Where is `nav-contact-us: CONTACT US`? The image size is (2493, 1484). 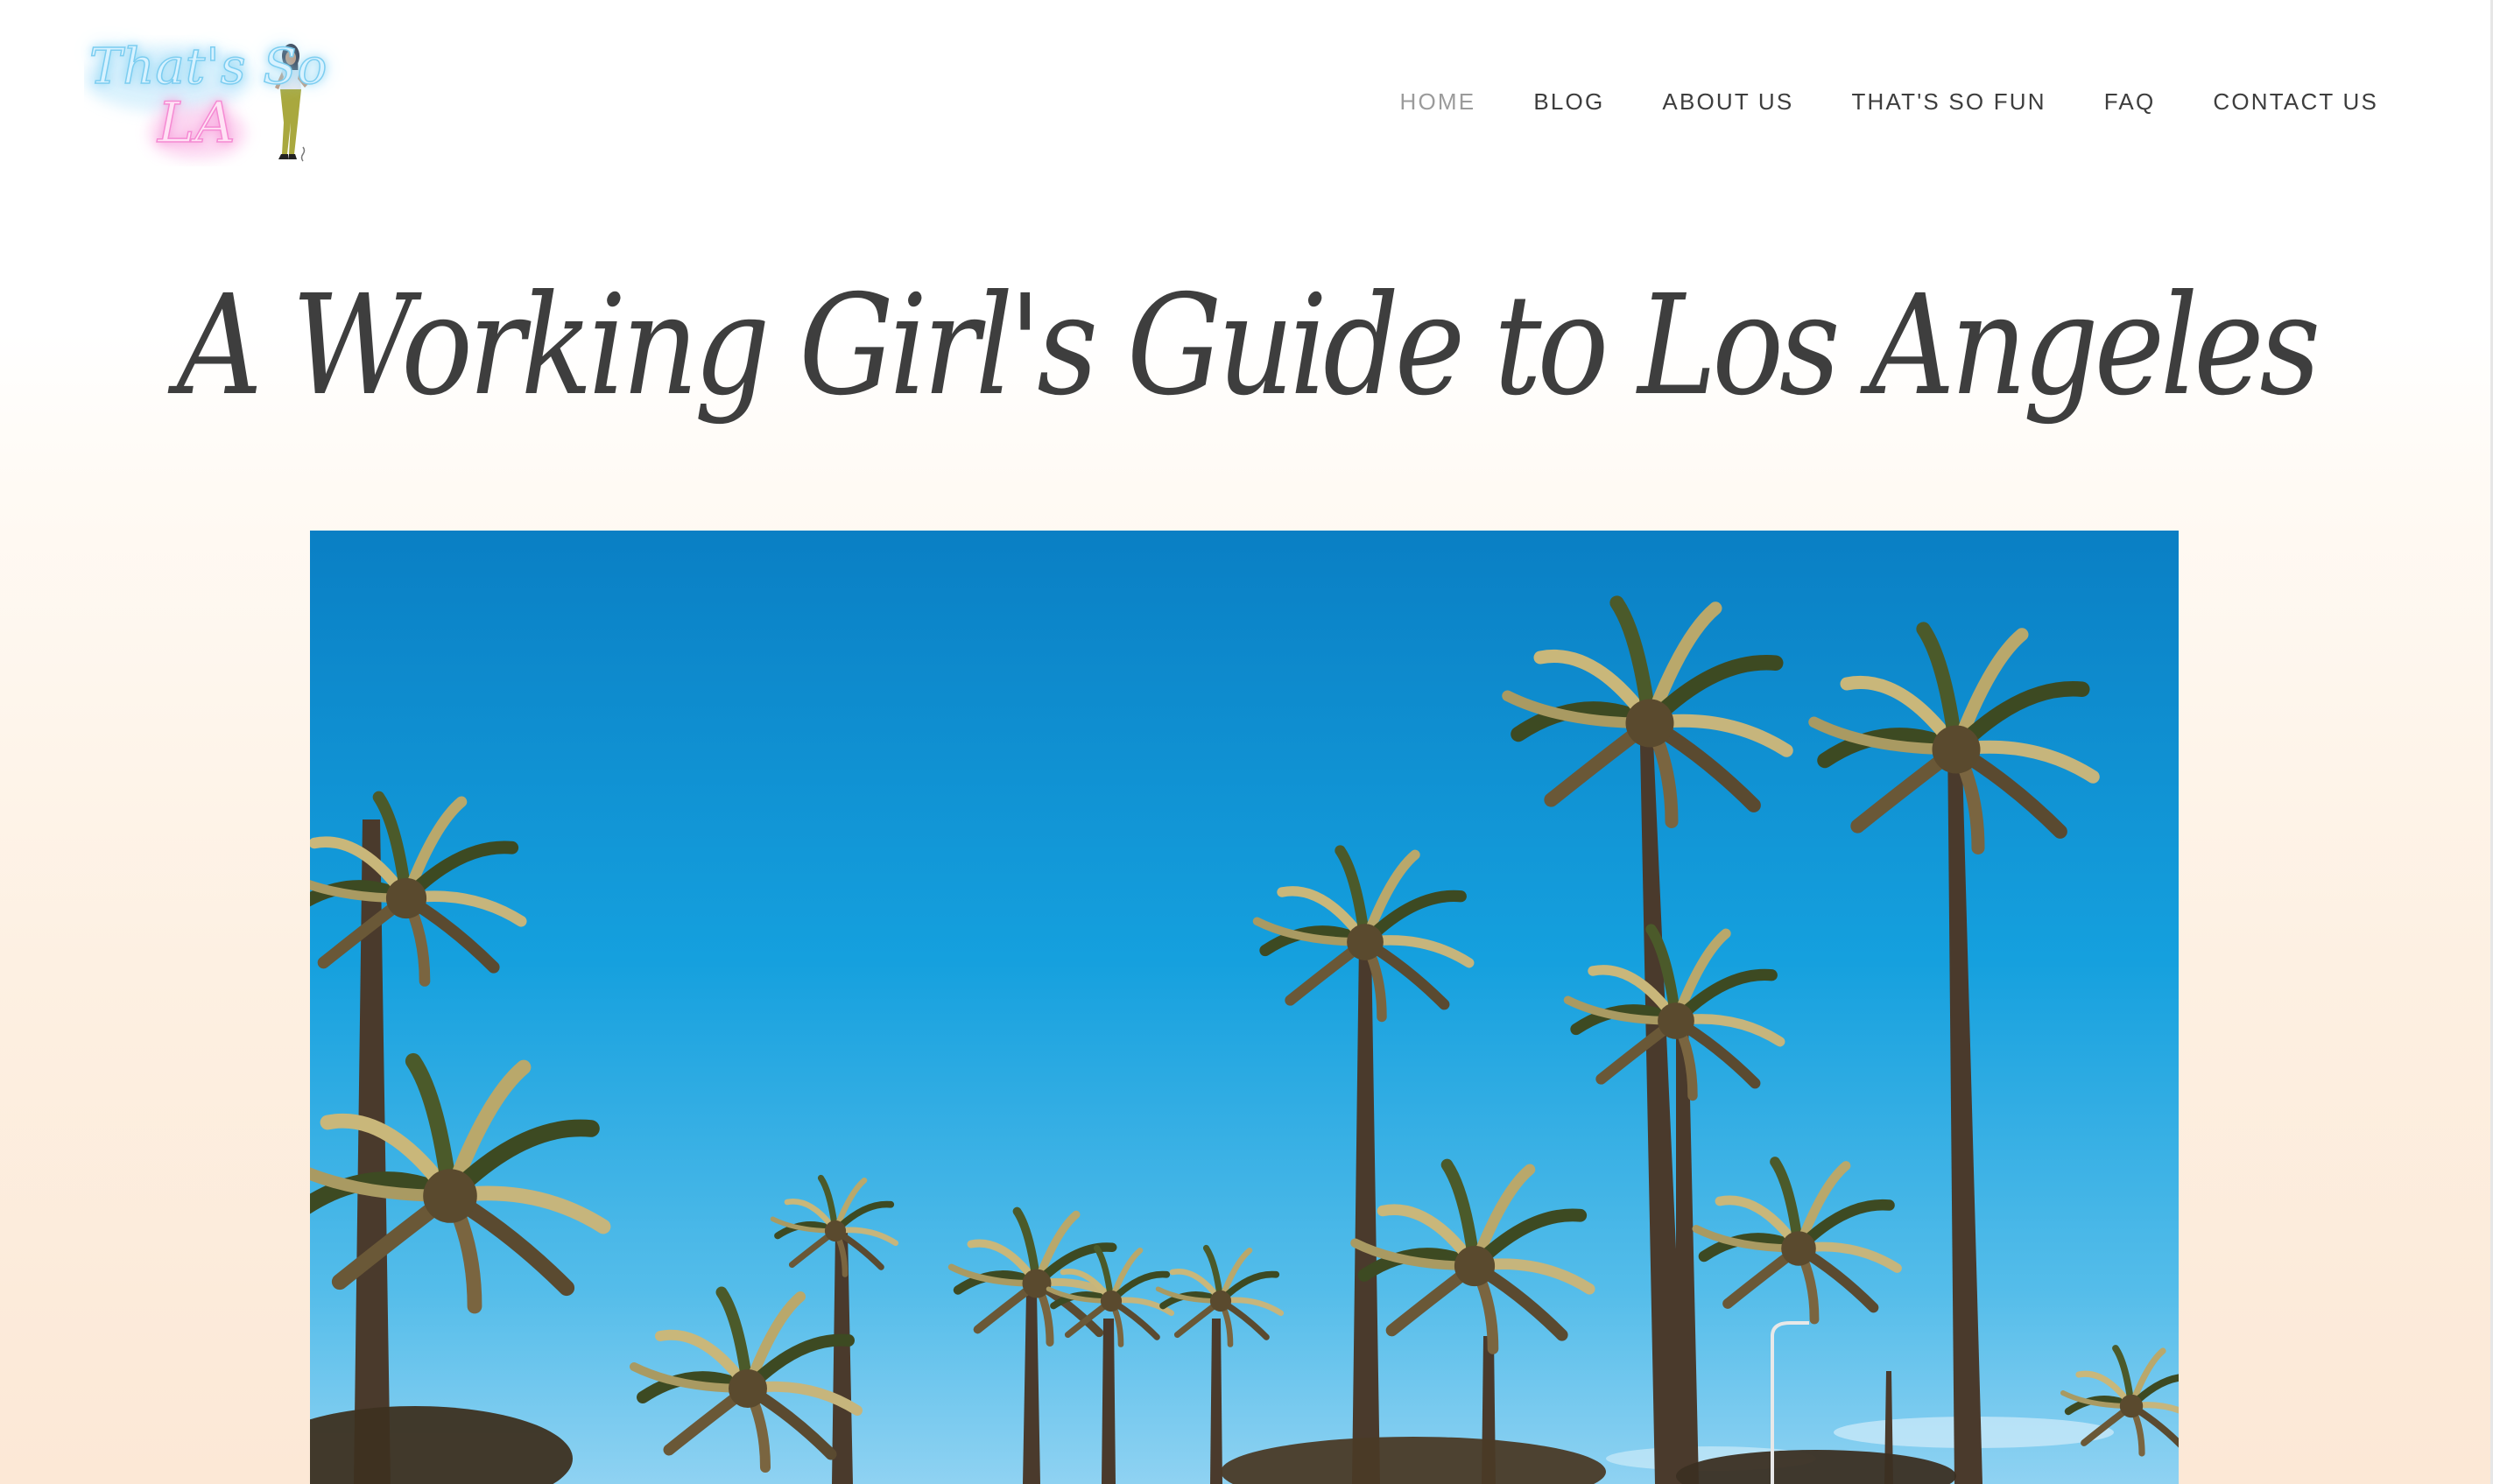 nav-contact-us: CONTACT US is located at coordinates (2295, 101).